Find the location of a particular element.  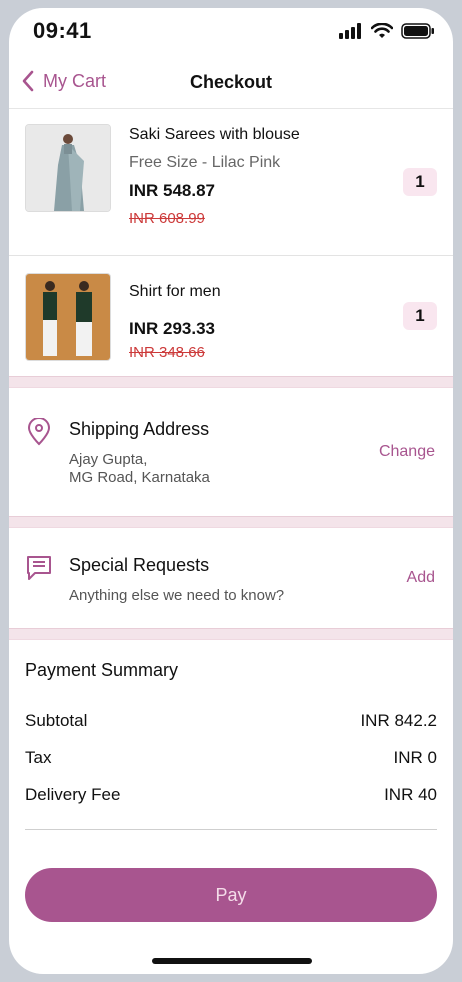

summary-value: INR 842.2 is located at coordinates (398, 720).